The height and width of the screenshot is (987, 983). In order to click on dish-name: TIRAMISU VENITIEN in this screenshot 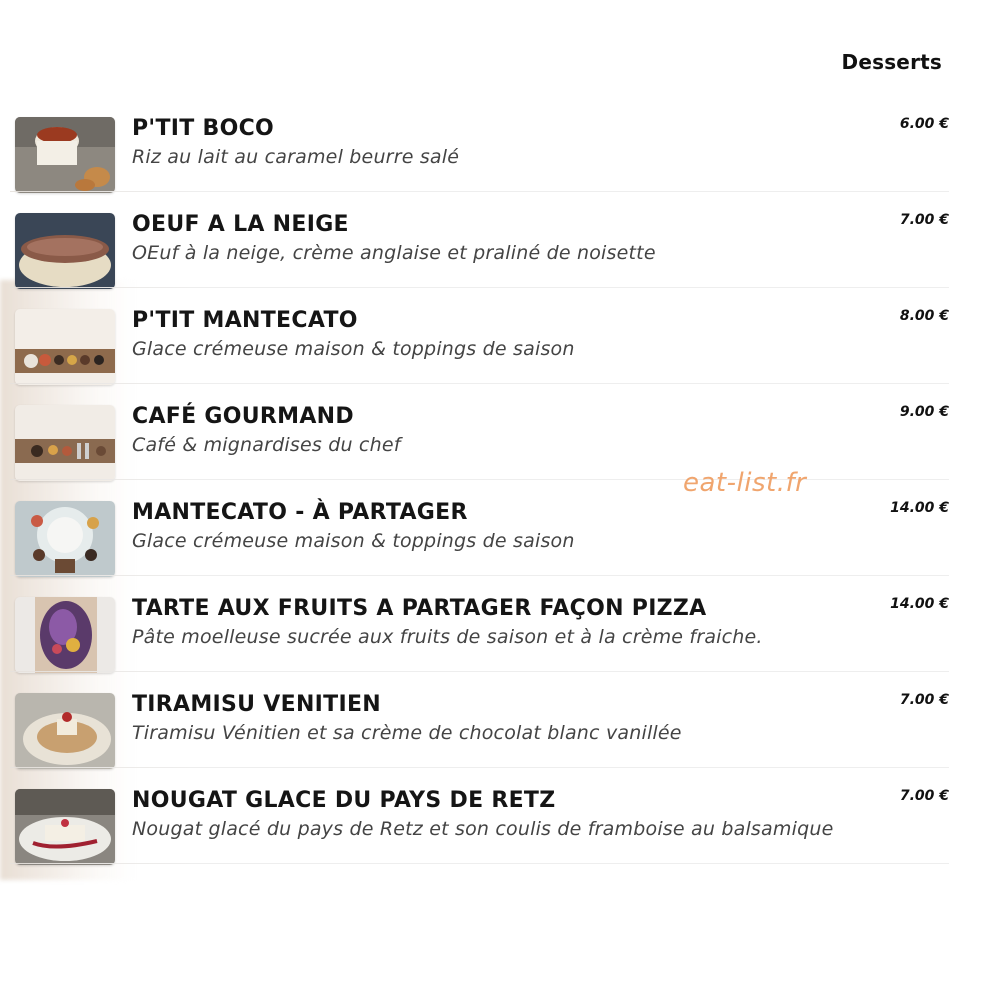, I will do `click(256, 704)`.